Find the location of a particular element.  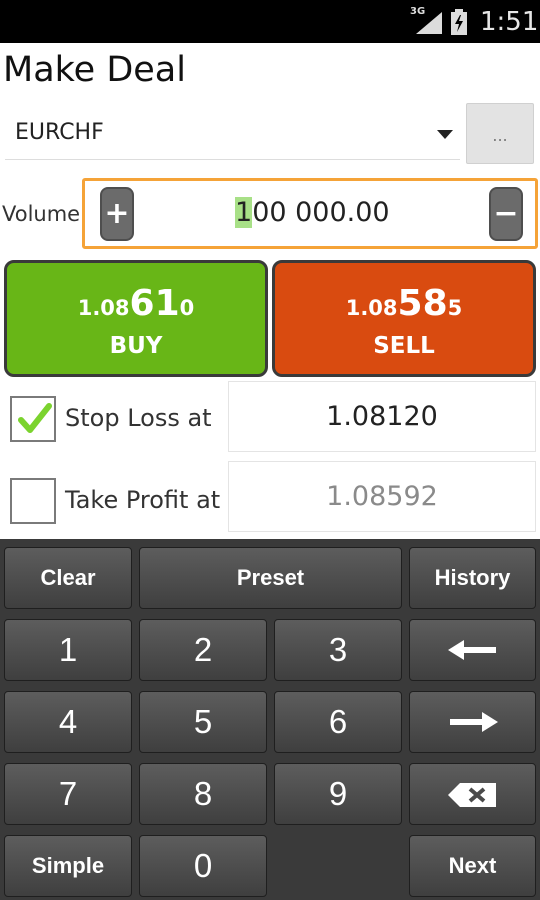

arrow-right-icon is located at coordinates (473, 722).